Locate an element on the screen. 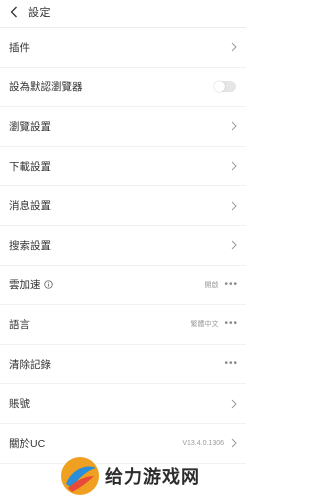  watermark-text: 给力游戏网 is located at coordinates (152, 477).